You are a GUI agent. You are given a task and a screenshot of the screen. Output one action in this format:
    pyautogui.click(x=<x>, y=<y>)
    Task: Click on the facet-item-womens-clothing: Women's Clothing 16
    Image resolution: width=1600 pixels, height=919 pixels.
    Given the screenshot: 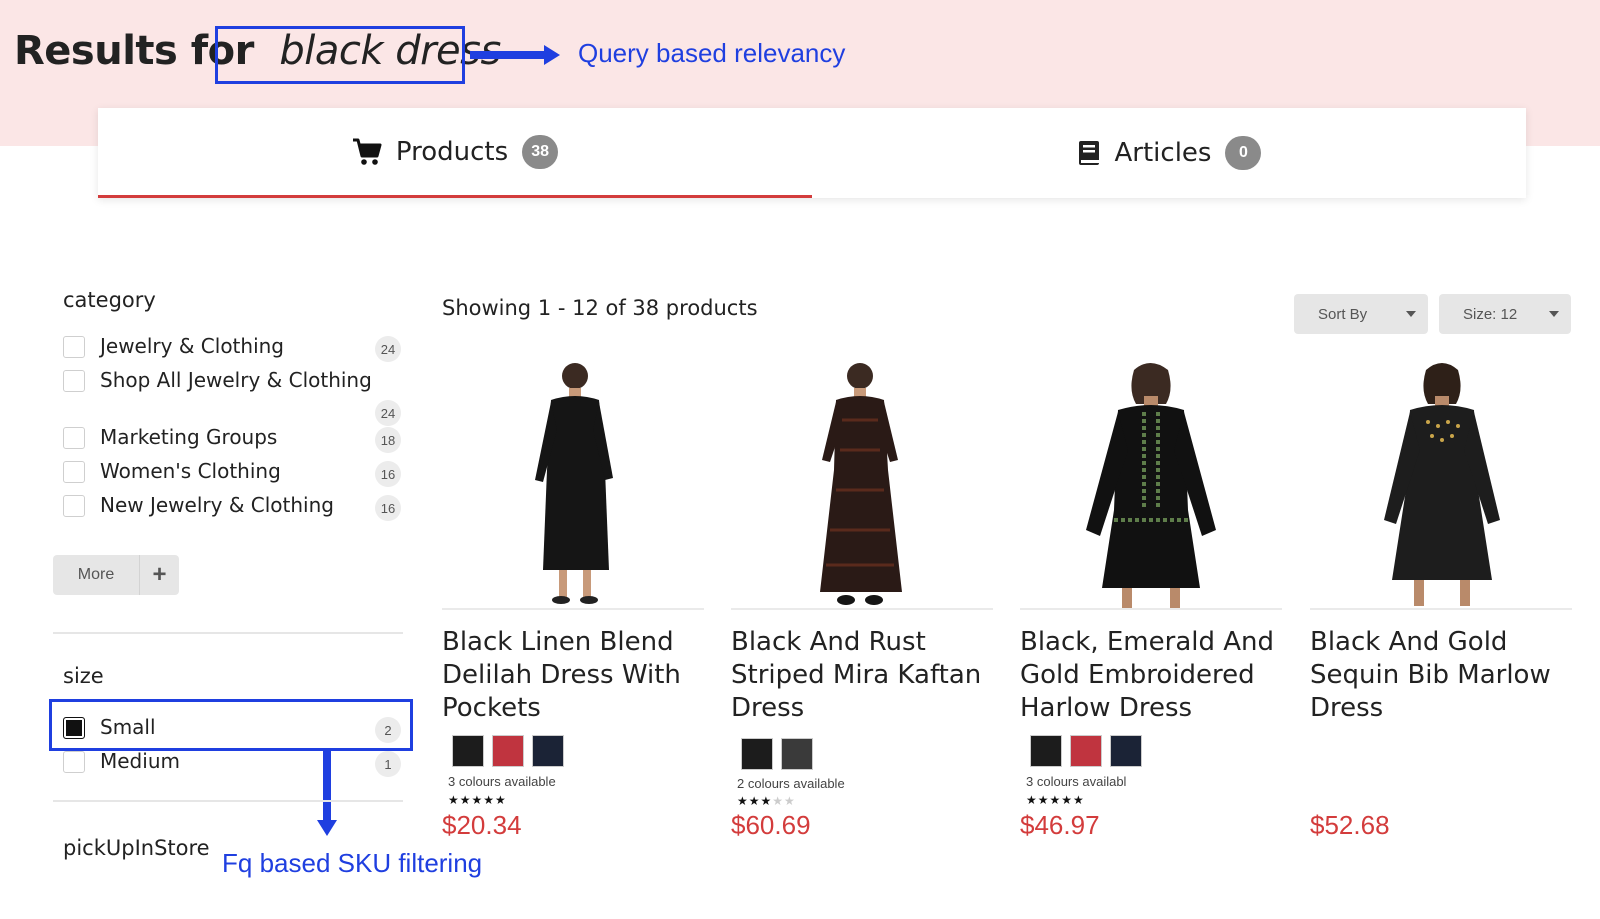 What is the action you would take?
    pyautogui.click(x=233, y=473)
    